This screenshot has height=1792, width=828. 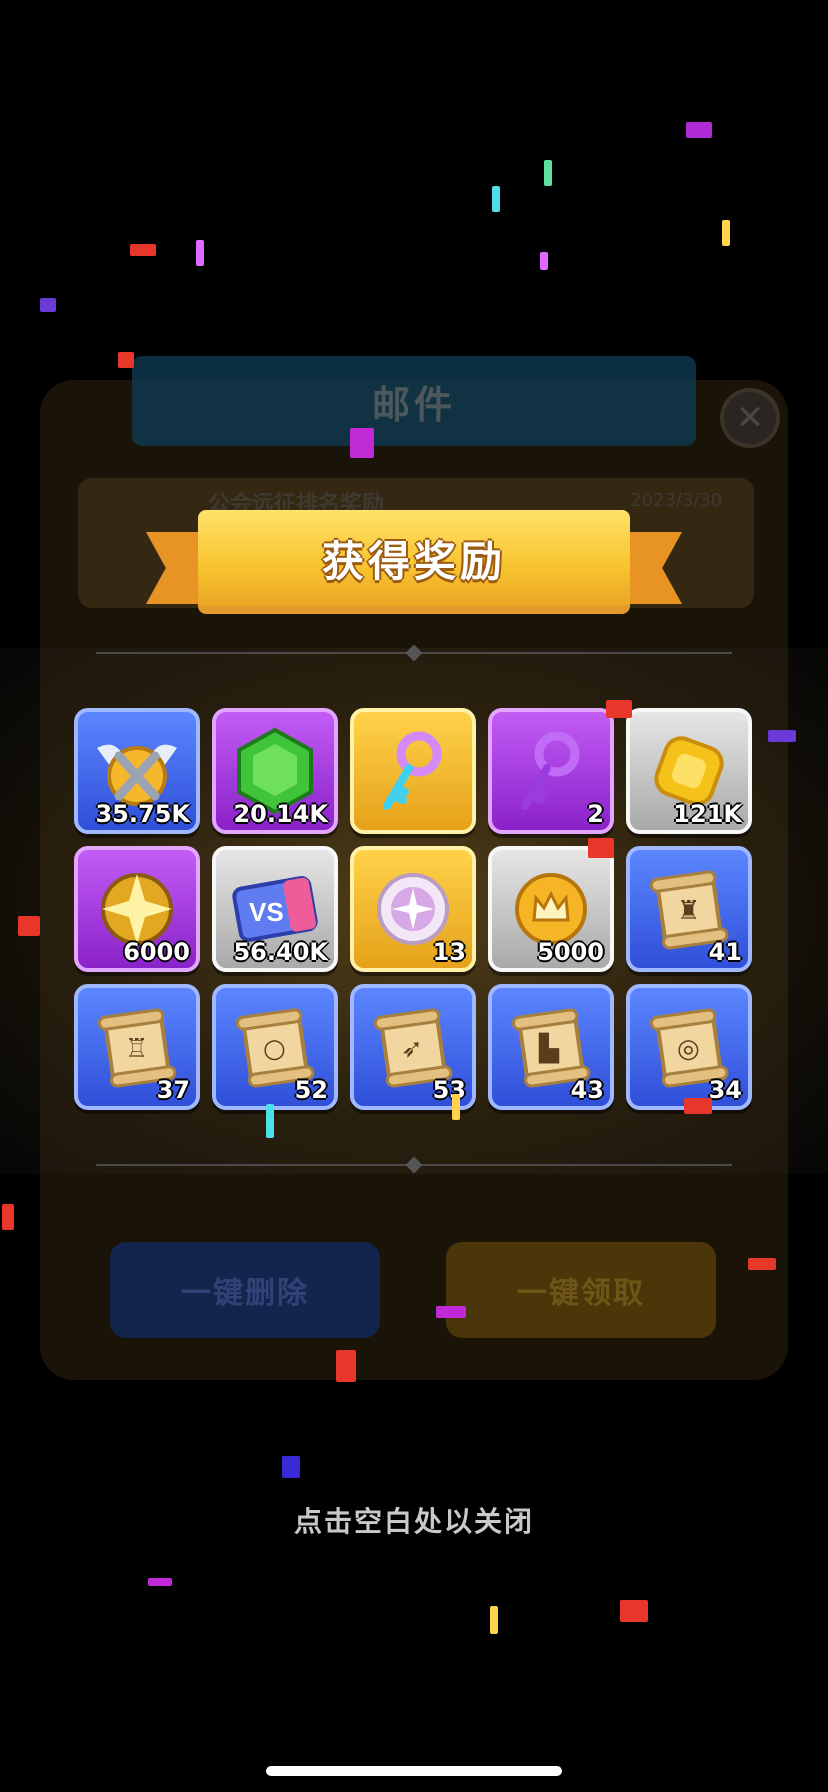 I want to click on reward-count: 6000, so click(x=156, y=952).